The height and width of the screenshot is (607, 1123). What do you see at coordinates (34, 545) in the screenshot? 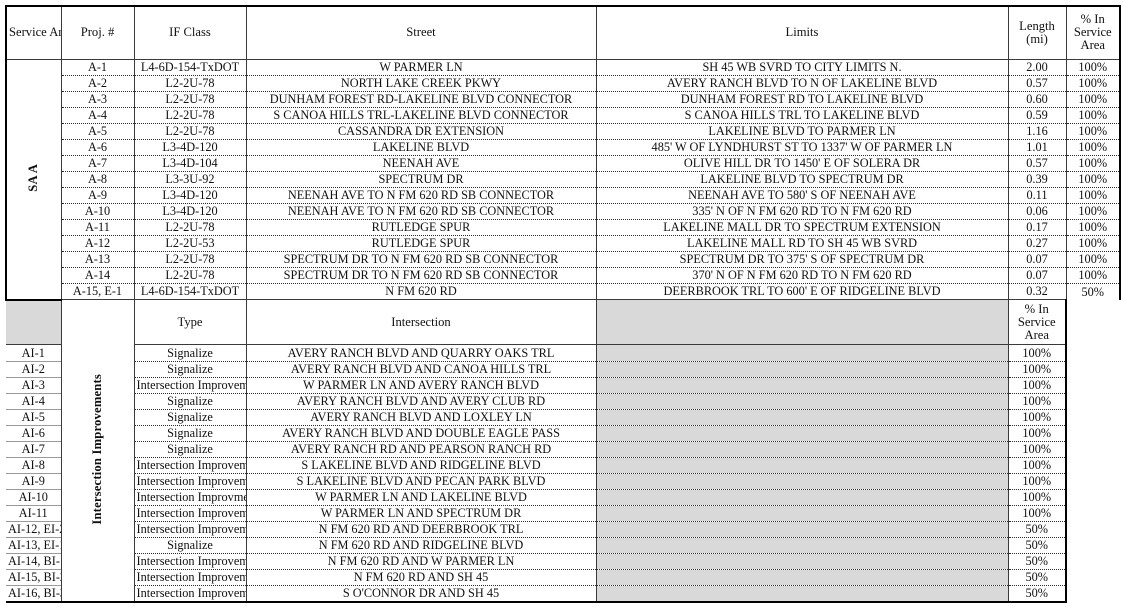
I see `cell-proj-num: AI-13, EI-1` at bounding box center [34, 545].